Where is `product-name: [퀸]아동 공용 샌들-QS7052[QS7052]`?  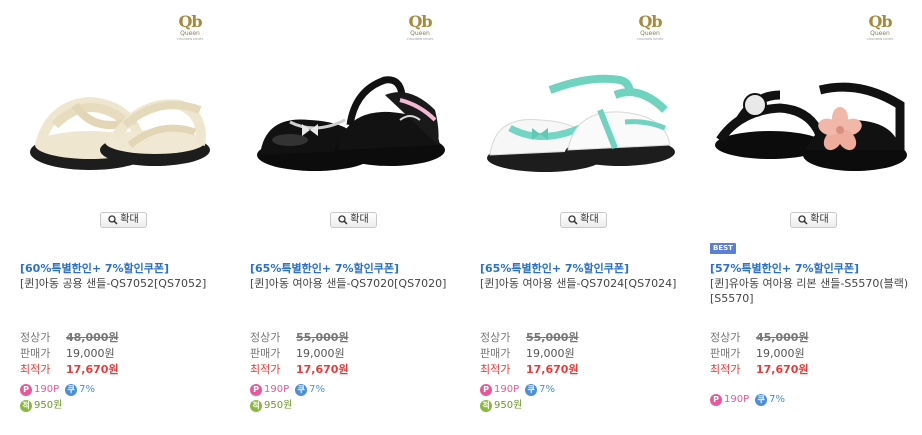 product-name: [퀸]아동 공용 샌들-QS7052[QS7052] is located at coordinates (120, 283).